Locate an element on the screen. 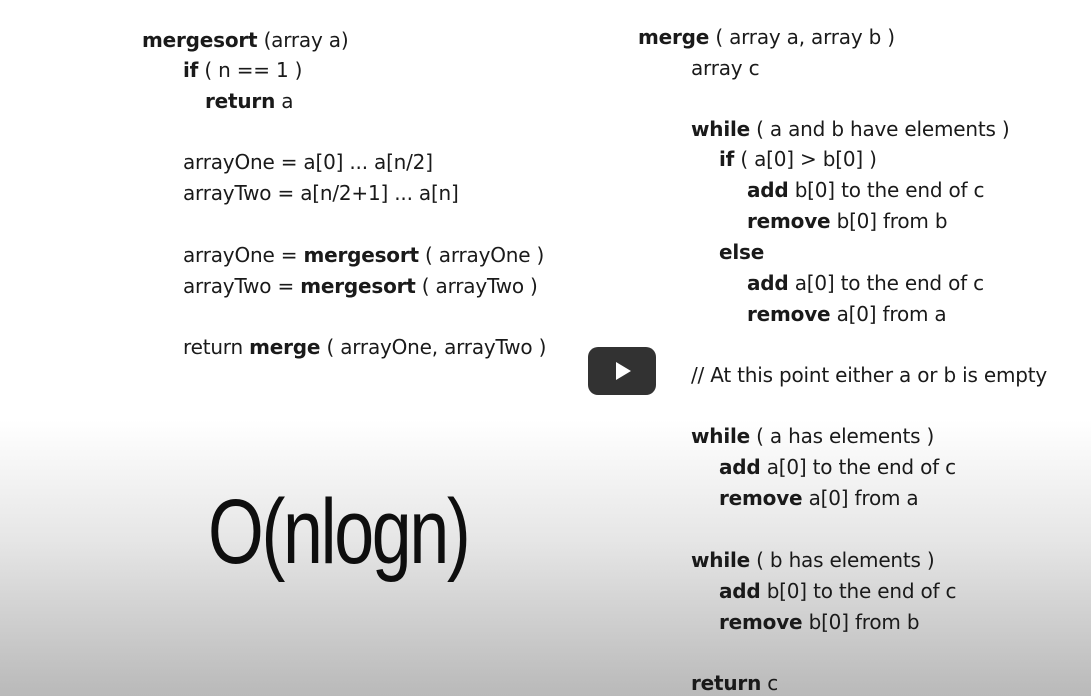 This screenshot has width=1091, height=696. code-text: ( array a, array b ) is located at coordinates (802, 37).